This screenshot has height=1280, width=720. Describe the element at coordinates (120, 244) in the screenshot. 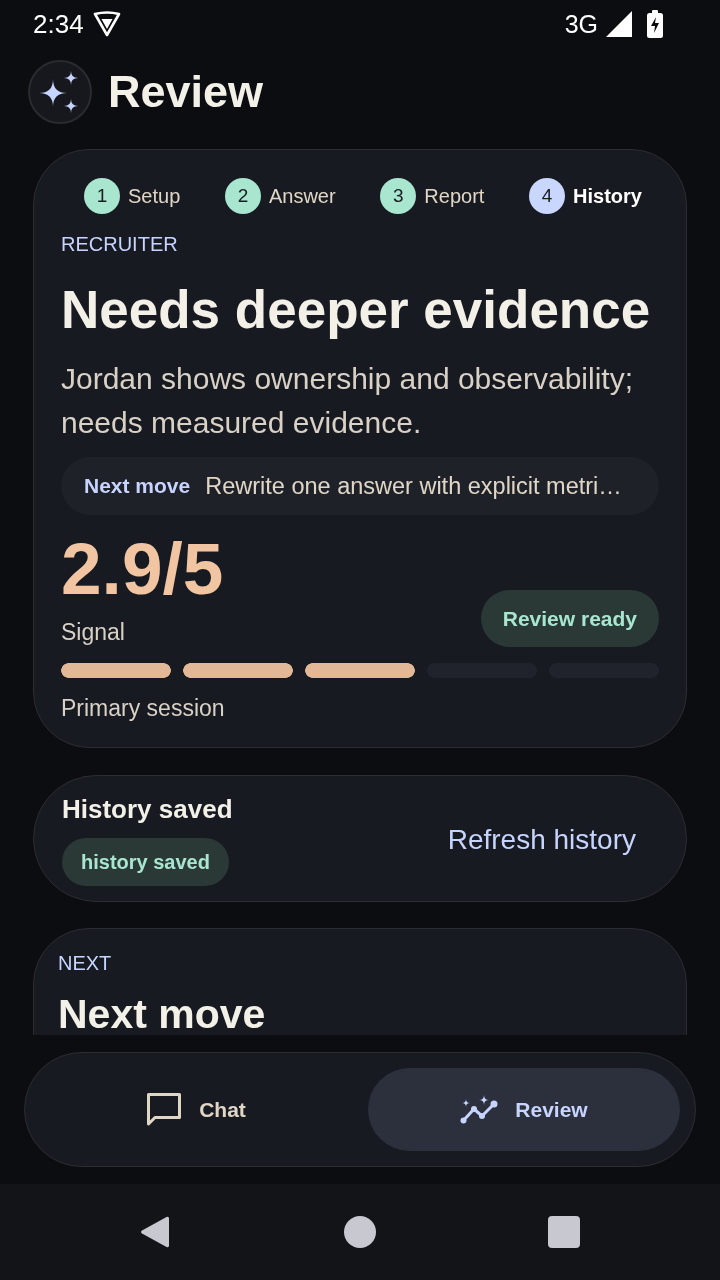

I see `role-label: RECRUITER` at that location.